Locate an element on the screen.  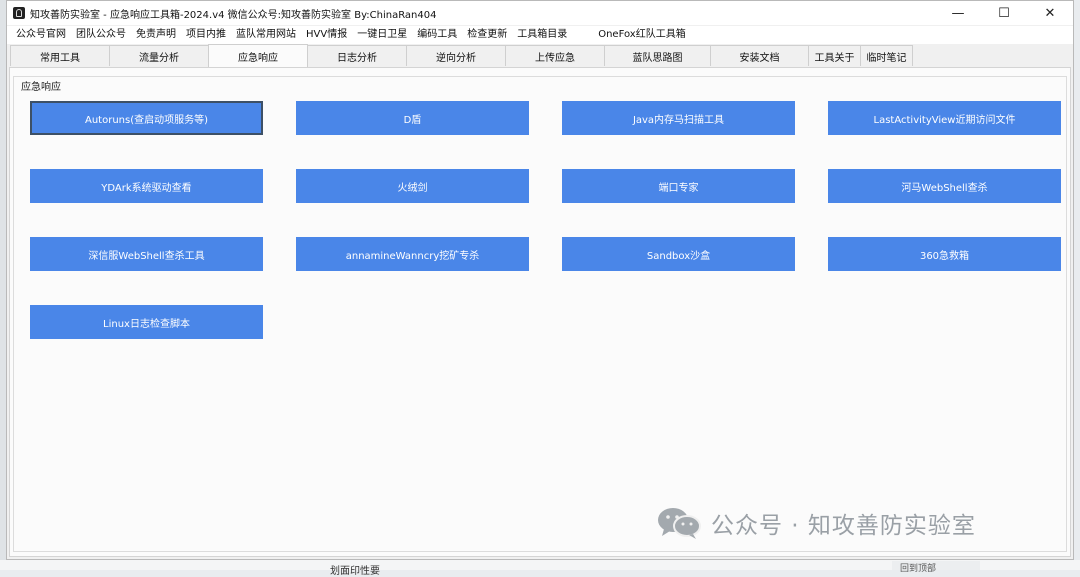
tab-common-tools: 常用工具 is located at coordinates (60, 55).